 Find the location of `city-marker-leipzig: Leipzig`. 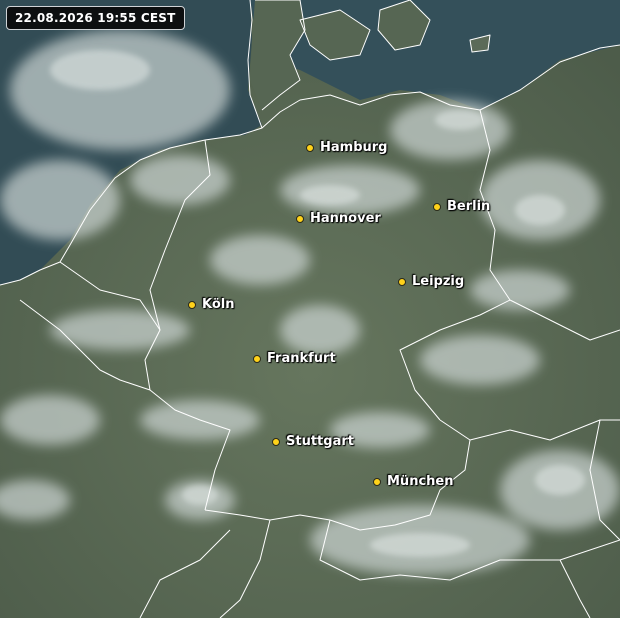

city-marker-leipzig: Leipzig is located at coordinates (431, 281).